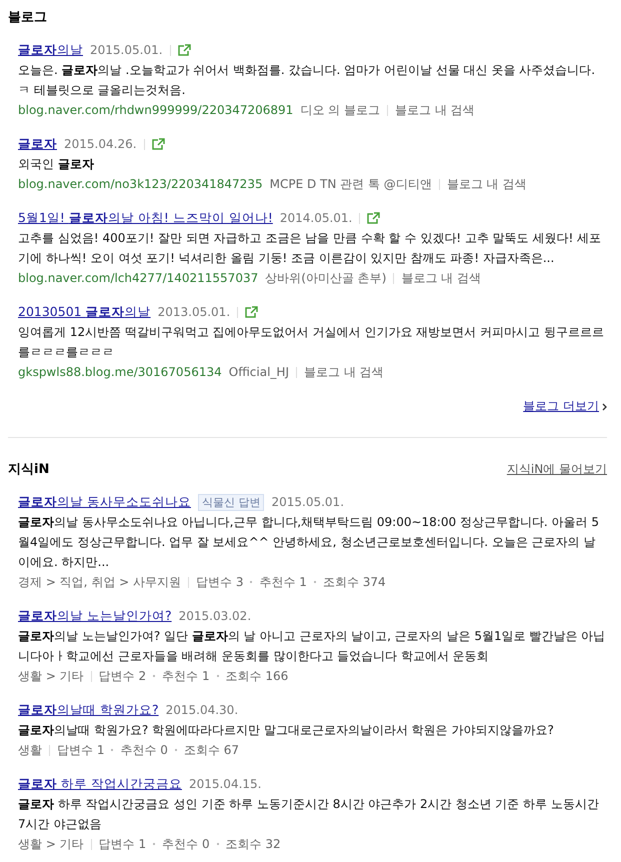  Describe the element at coordinates (604, 406) in the screenshot. I see `chevron-icon` at that location.